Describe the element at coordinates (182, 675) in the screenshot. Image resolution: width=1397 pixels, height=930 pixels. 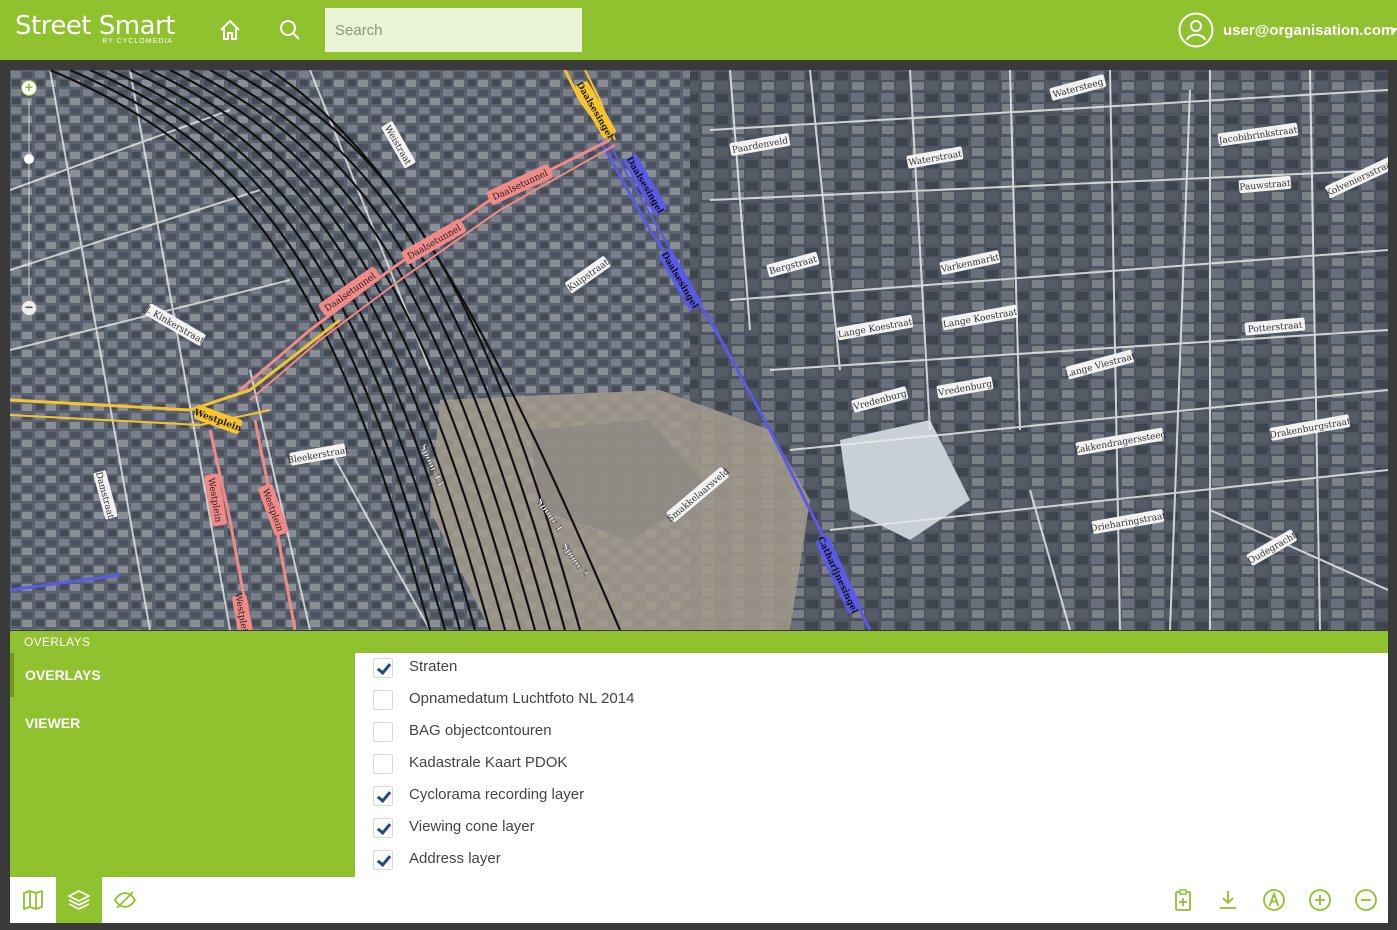
I see `nav-item-overlays: OVERLAYS` at that location.